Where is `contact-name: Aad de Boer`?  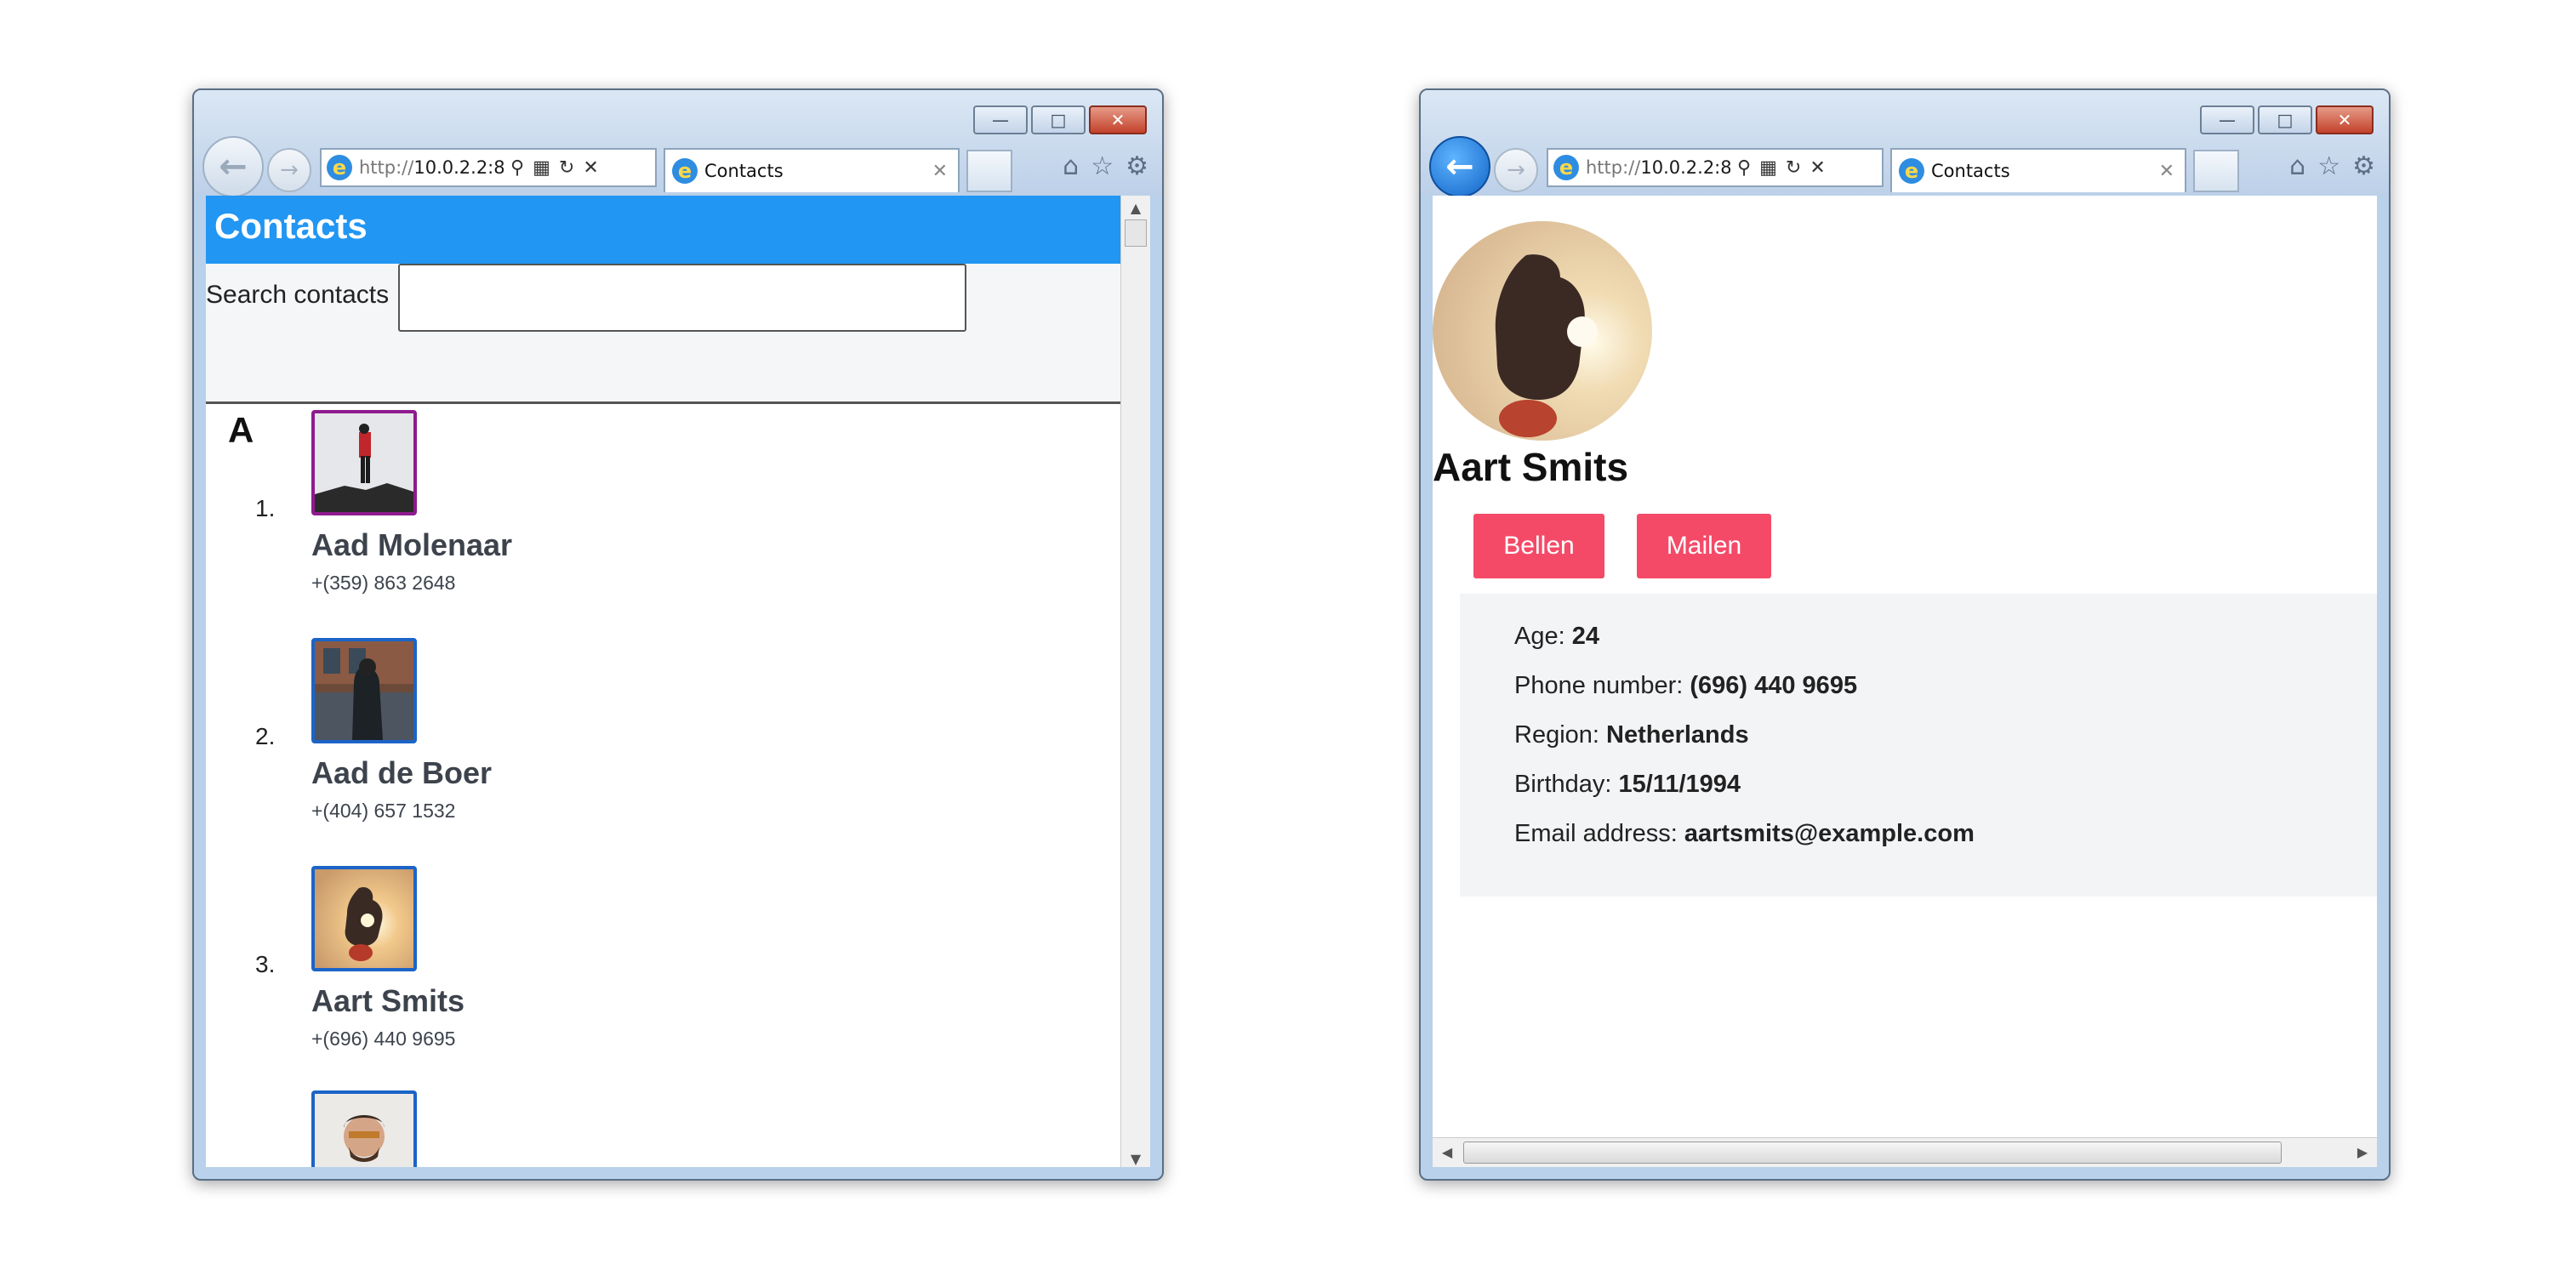 contact-name: Aad de Boer is located at coordinates (402, 773).